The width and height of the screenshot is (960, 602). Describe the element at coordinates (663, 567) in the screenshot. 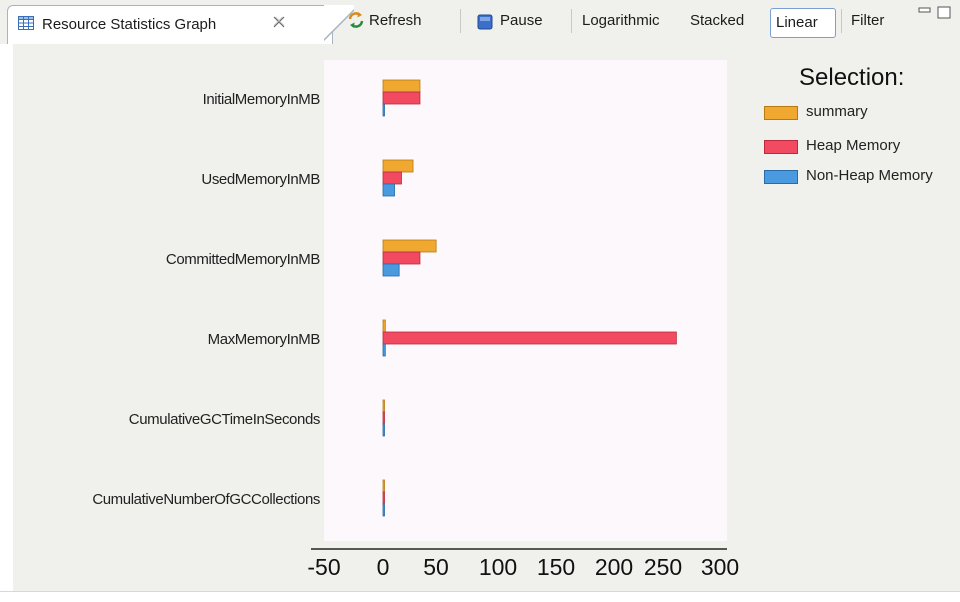

I see `x-tick-label: 250` at that location.